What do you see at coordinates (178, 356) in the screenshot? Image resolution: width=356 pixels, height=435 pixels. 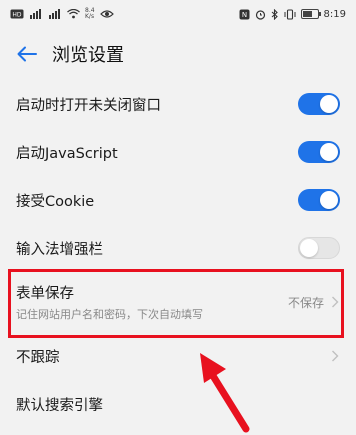 I see `setting-do-not-track: 不跟踪` at bounding box center [178, 356].